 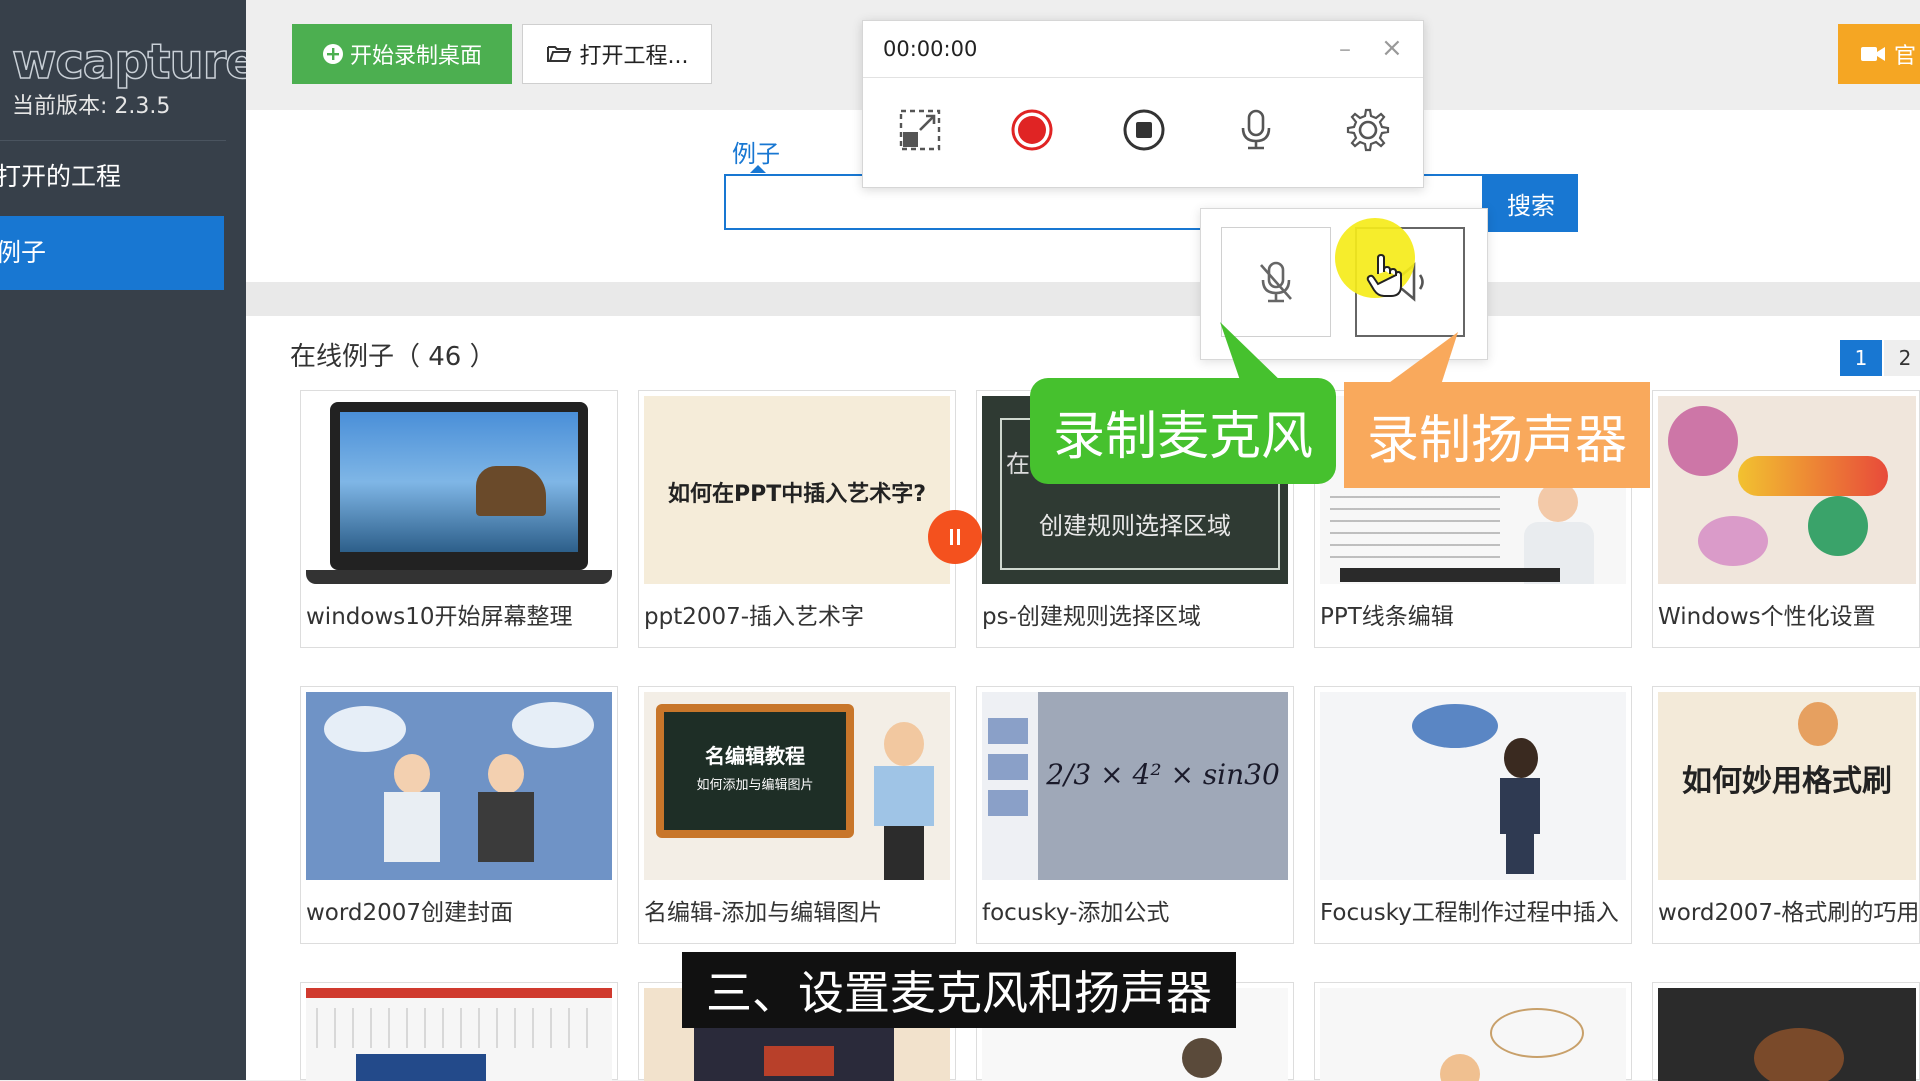 I want to click on record-button, so click(x=1032, y=130).